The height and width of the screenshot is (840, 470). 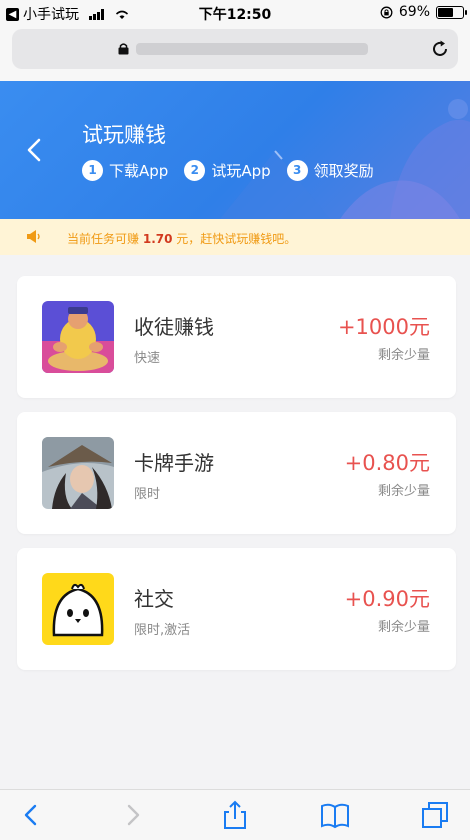 I want to click on task-card: 社交 限时,激活 +0.90元 剩余少量, so click(x=236, y=609).